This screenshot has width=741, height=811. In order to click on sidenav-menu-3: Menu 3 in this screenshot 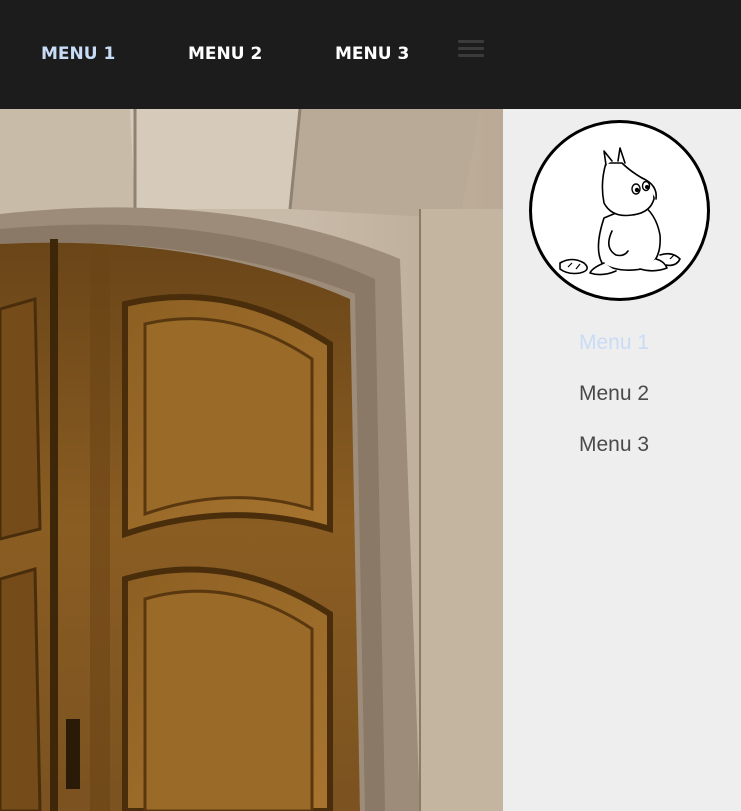, I will do `click(614, 445)`.